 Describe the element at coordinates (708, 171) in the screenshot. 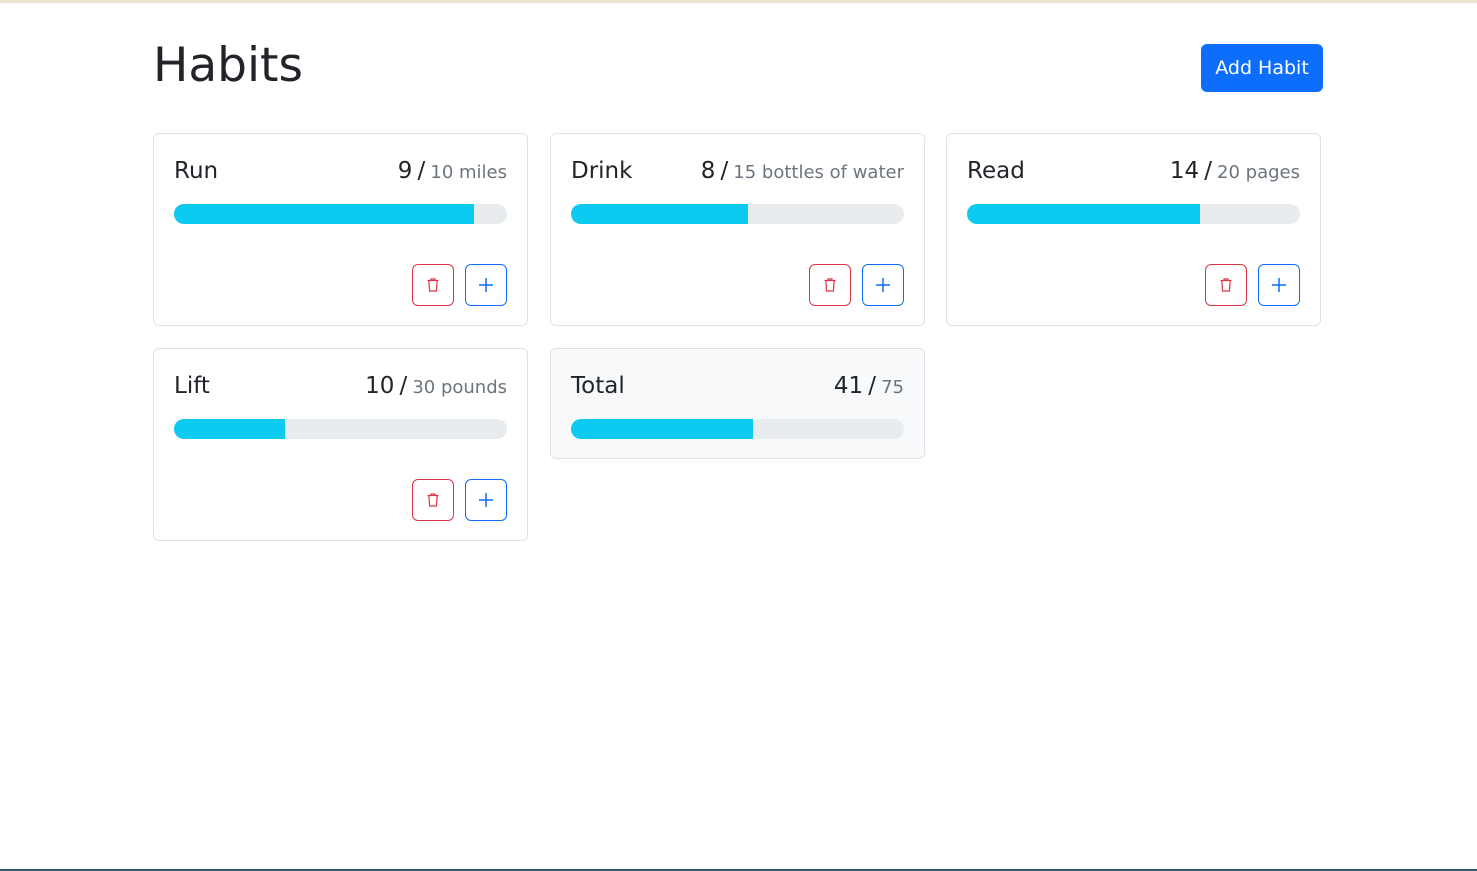

I see `habit-count-current: 8` at that location.